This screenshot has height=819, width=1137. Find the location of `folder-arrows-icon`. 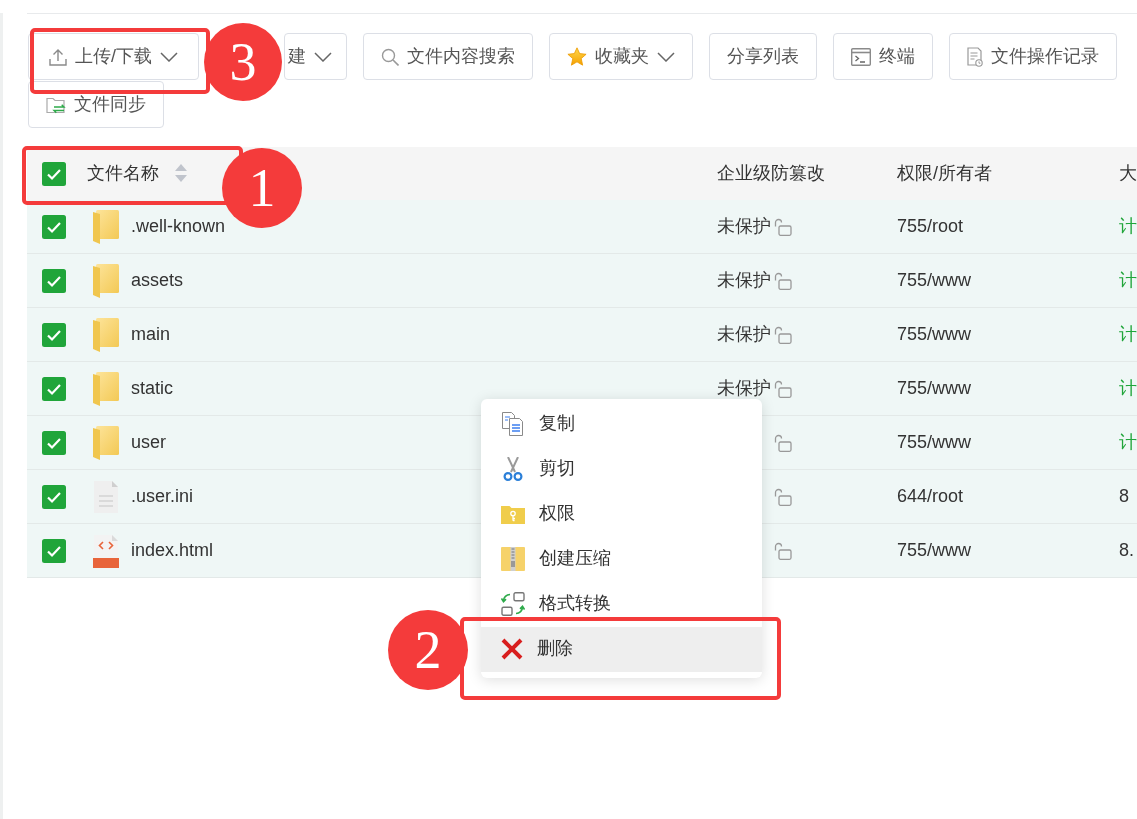

folder-arrows-icon is located at coordinates (56, 104).